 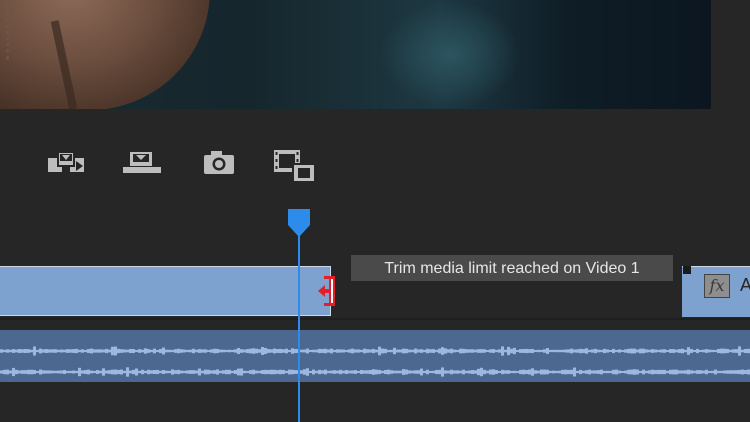 What do you see at coordinates (66, 161) in the screenshot?
I see `insert-icon` at bounding box center [66, 161].